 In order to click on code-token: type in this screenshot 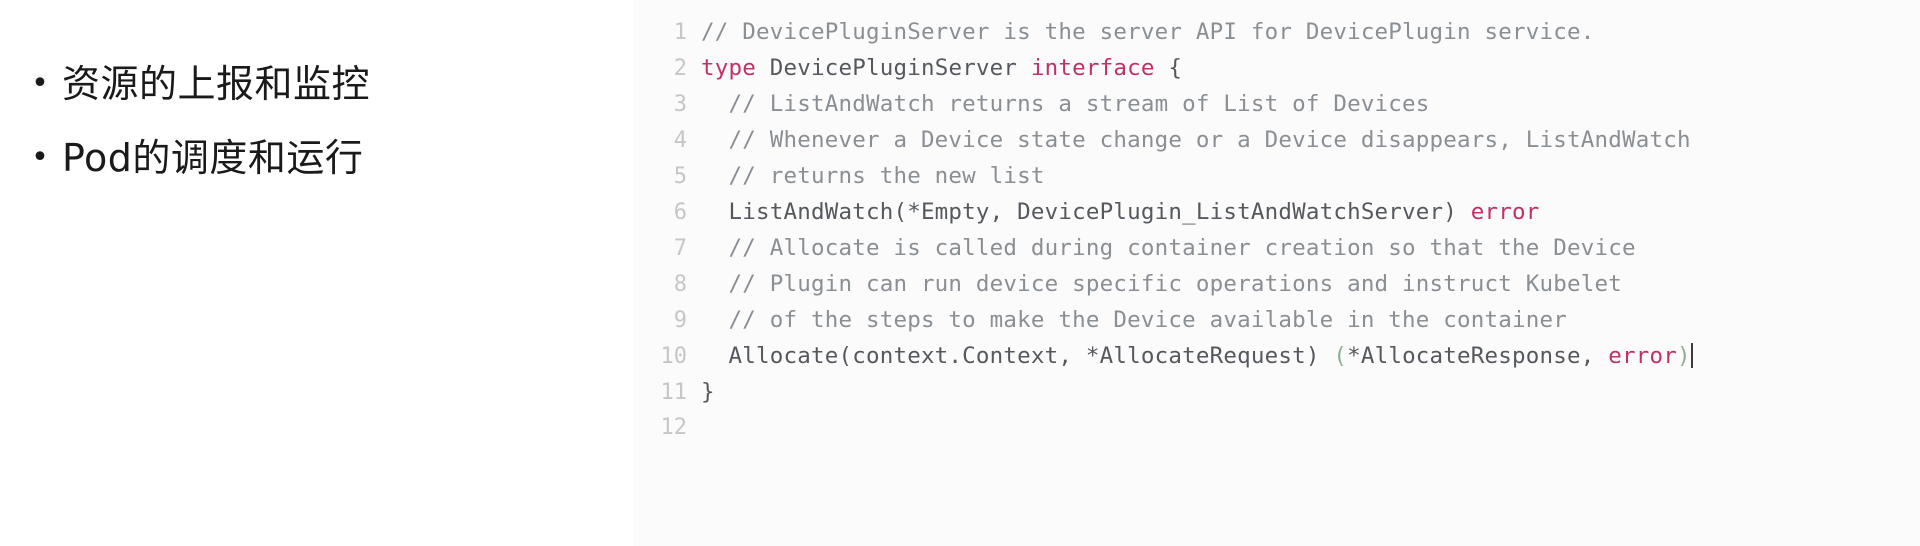, I will do `click(728, 68)`.